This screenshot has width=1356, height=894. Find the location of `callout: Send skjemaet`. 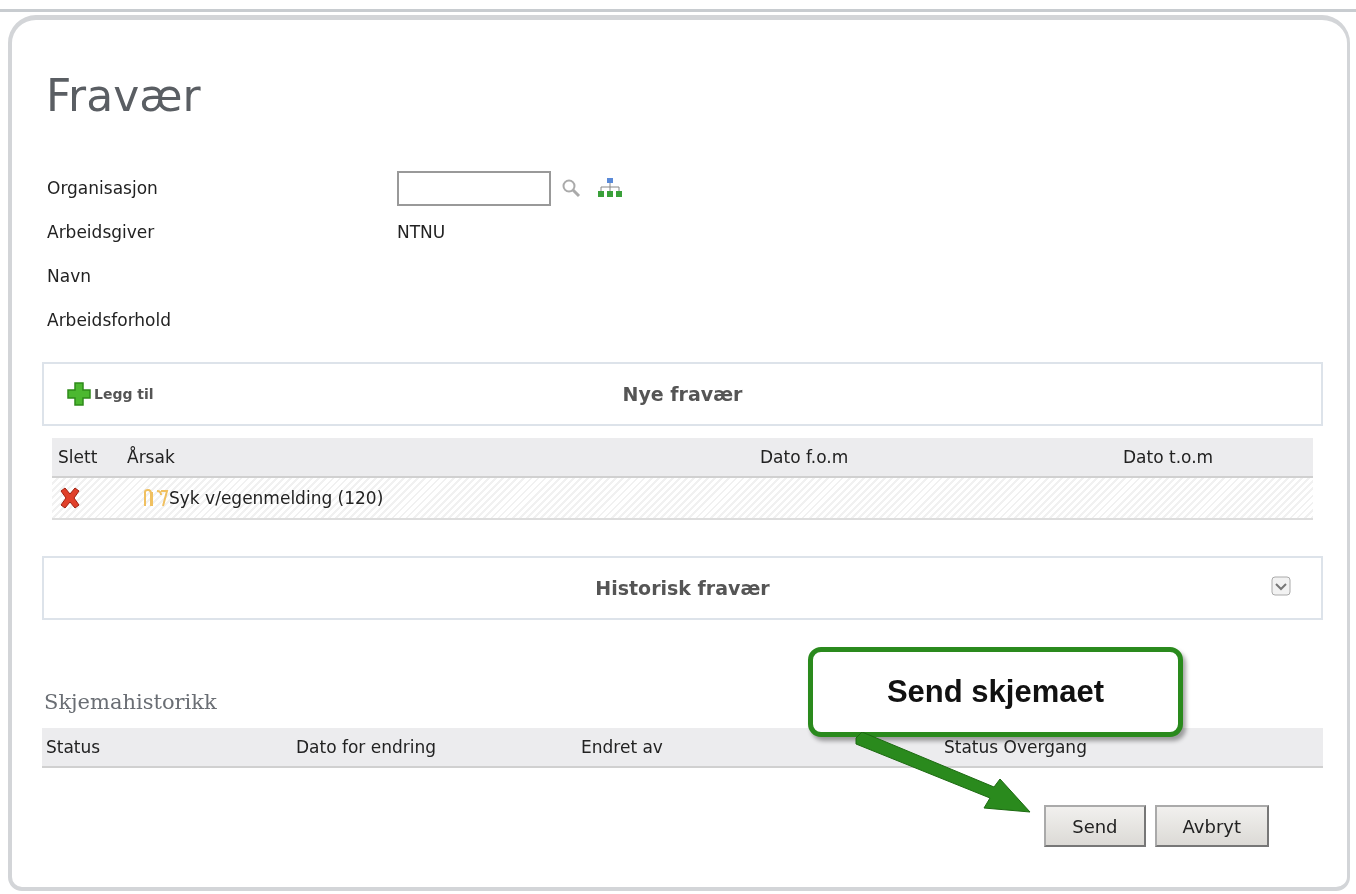

callout: Send skjemaet is located at coordinates (995, 692).